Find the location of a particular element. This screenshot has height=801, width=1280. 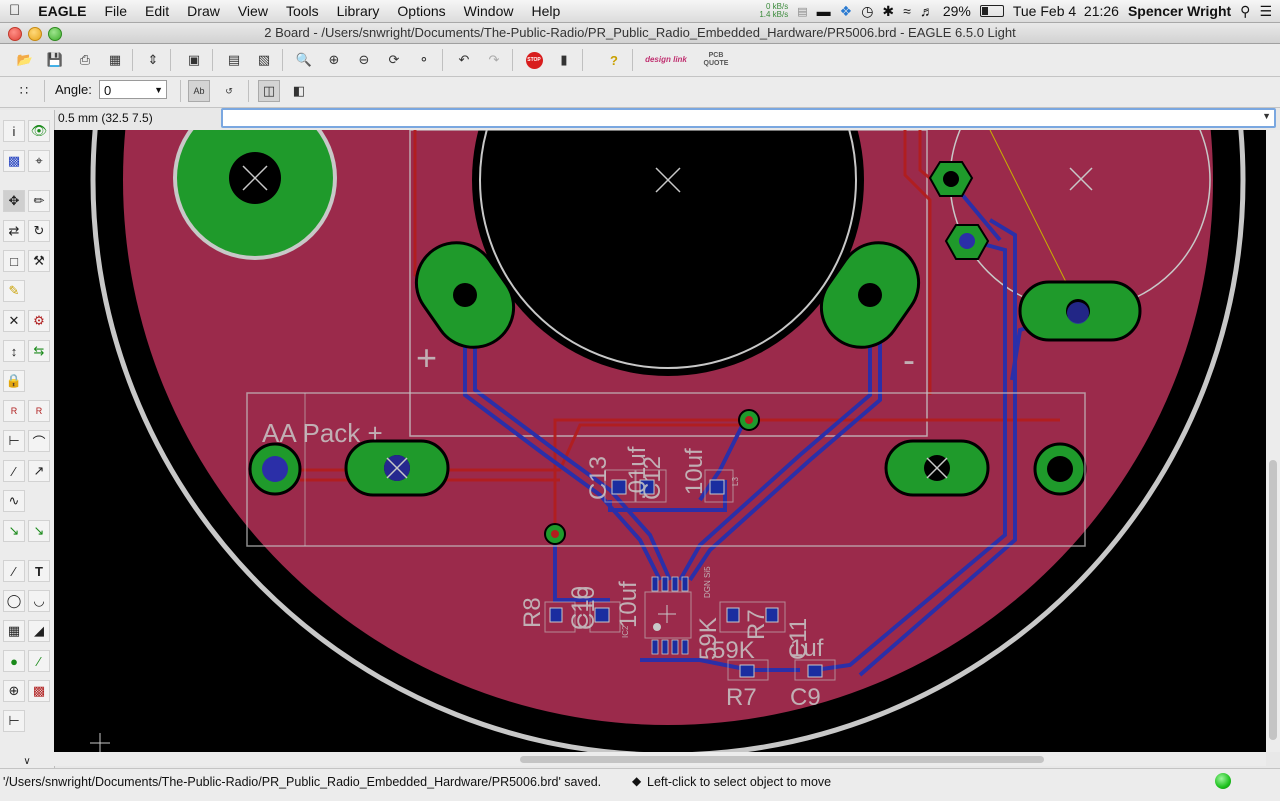

cam-icon: ▦ is located at coordinates (115, 60).